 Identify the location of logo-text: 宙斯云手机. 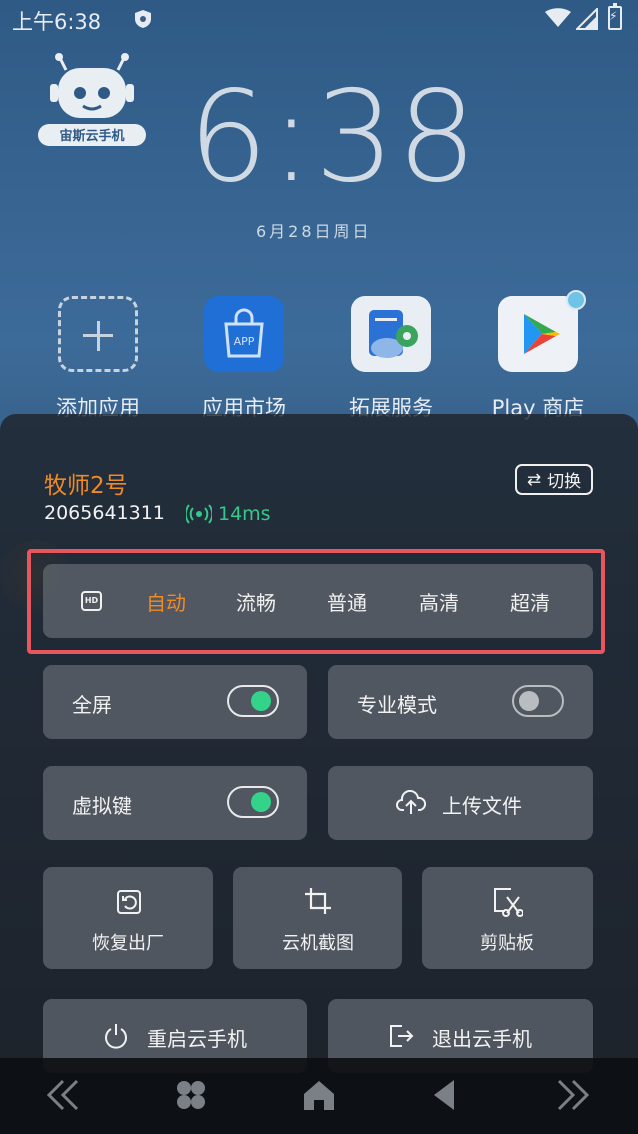
(91, 136).